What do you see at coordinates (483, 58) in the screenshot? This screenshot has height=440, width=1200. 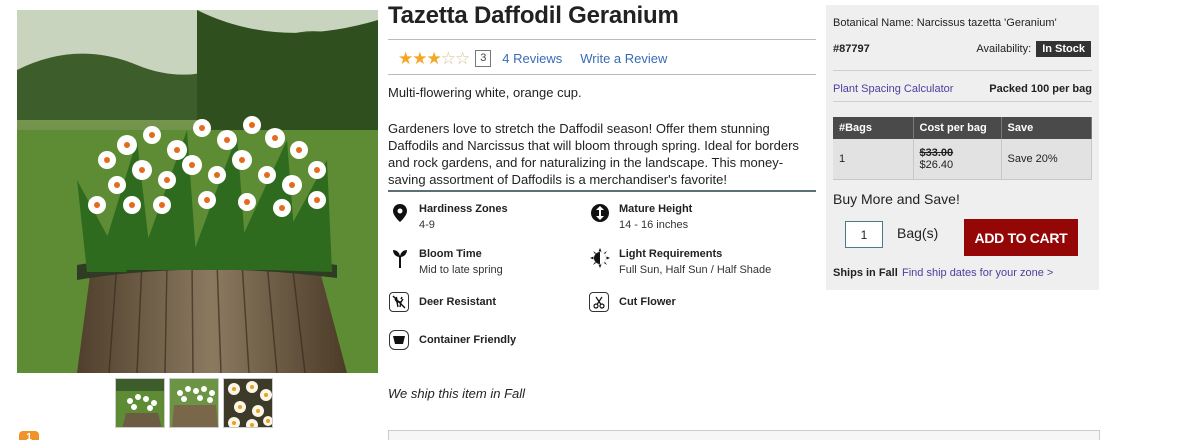 I see `review-count-box: 3` at bounding box center [483, 58].